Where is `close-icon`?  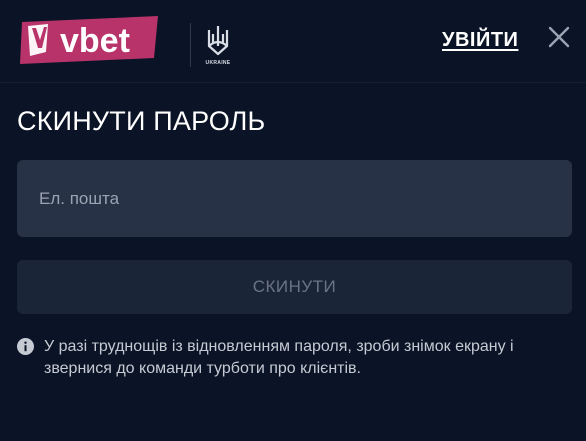
close-icon is located at coordinates (559, 37).